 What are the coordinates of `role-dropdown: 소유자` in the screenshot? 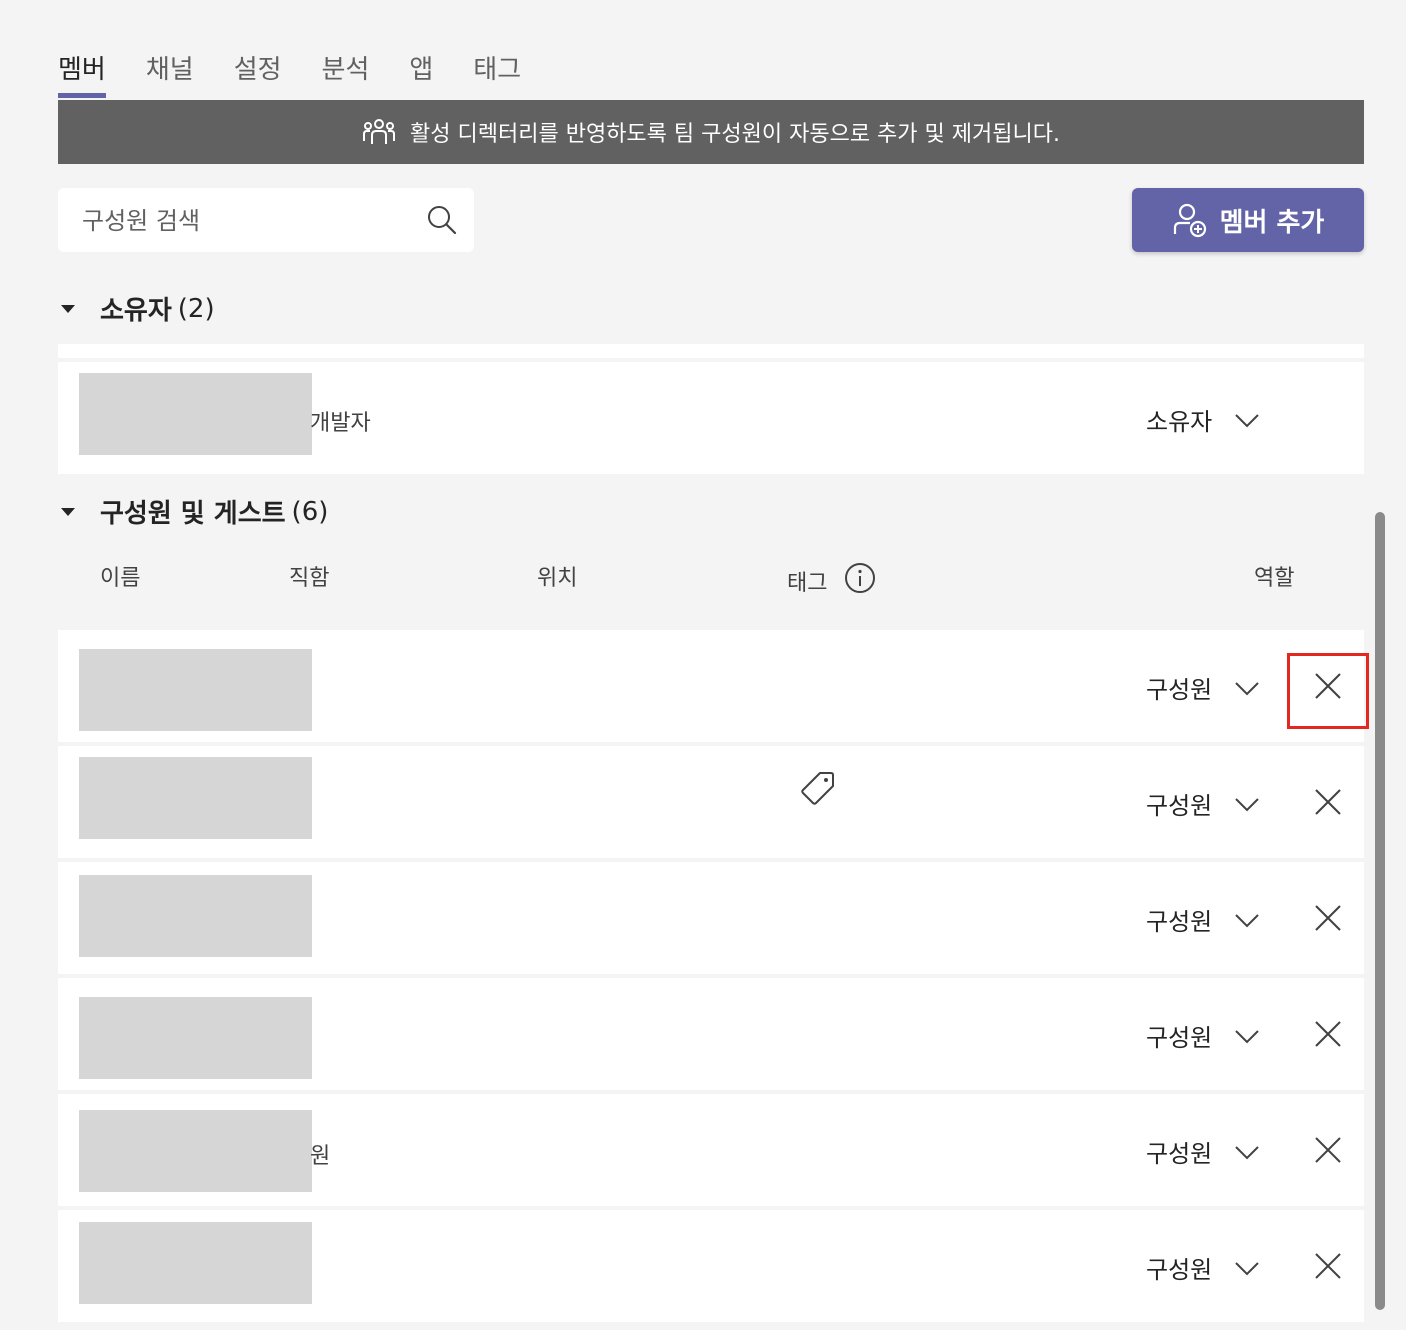 It's located at (1203, 419).